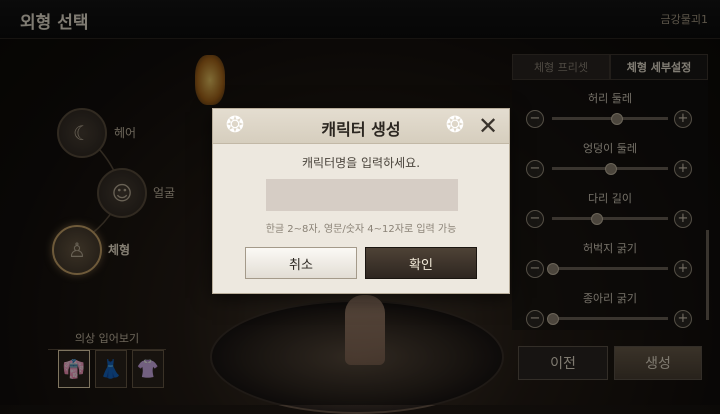 The image size is (720, 414). Describe the element at coordinates (301, 263) in the screenshot. I see `cancel-button: 취소` at that location.